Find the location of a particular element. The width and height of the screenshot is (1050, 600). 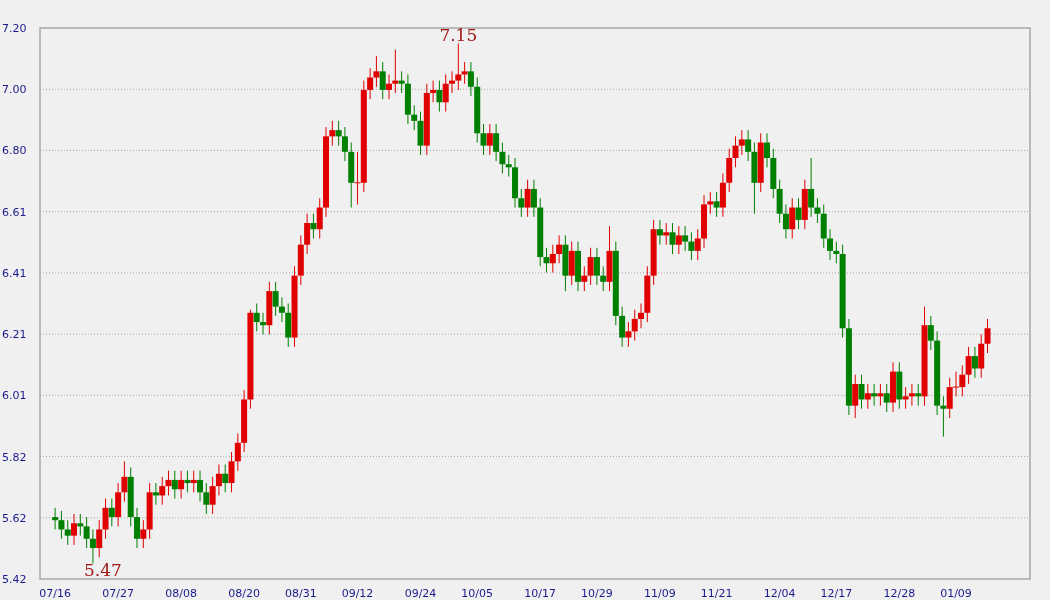

price-annotation: 7.15 is located at coordinates (458, 35).